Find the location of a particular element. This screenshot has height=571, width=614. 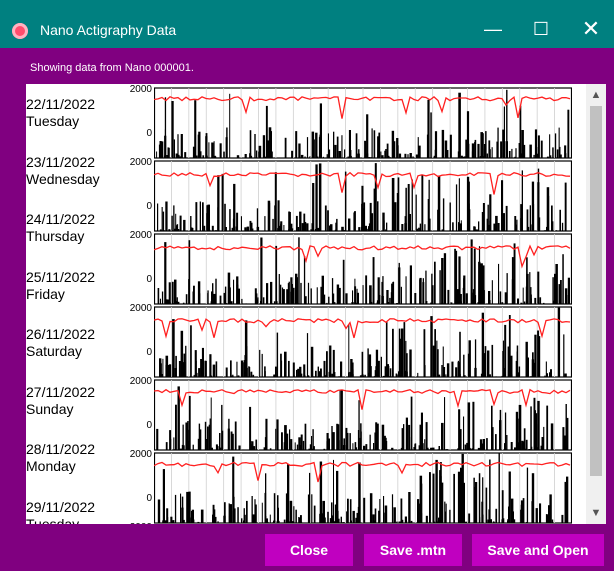

minimize-button: — is located at coordinates (493, 29).